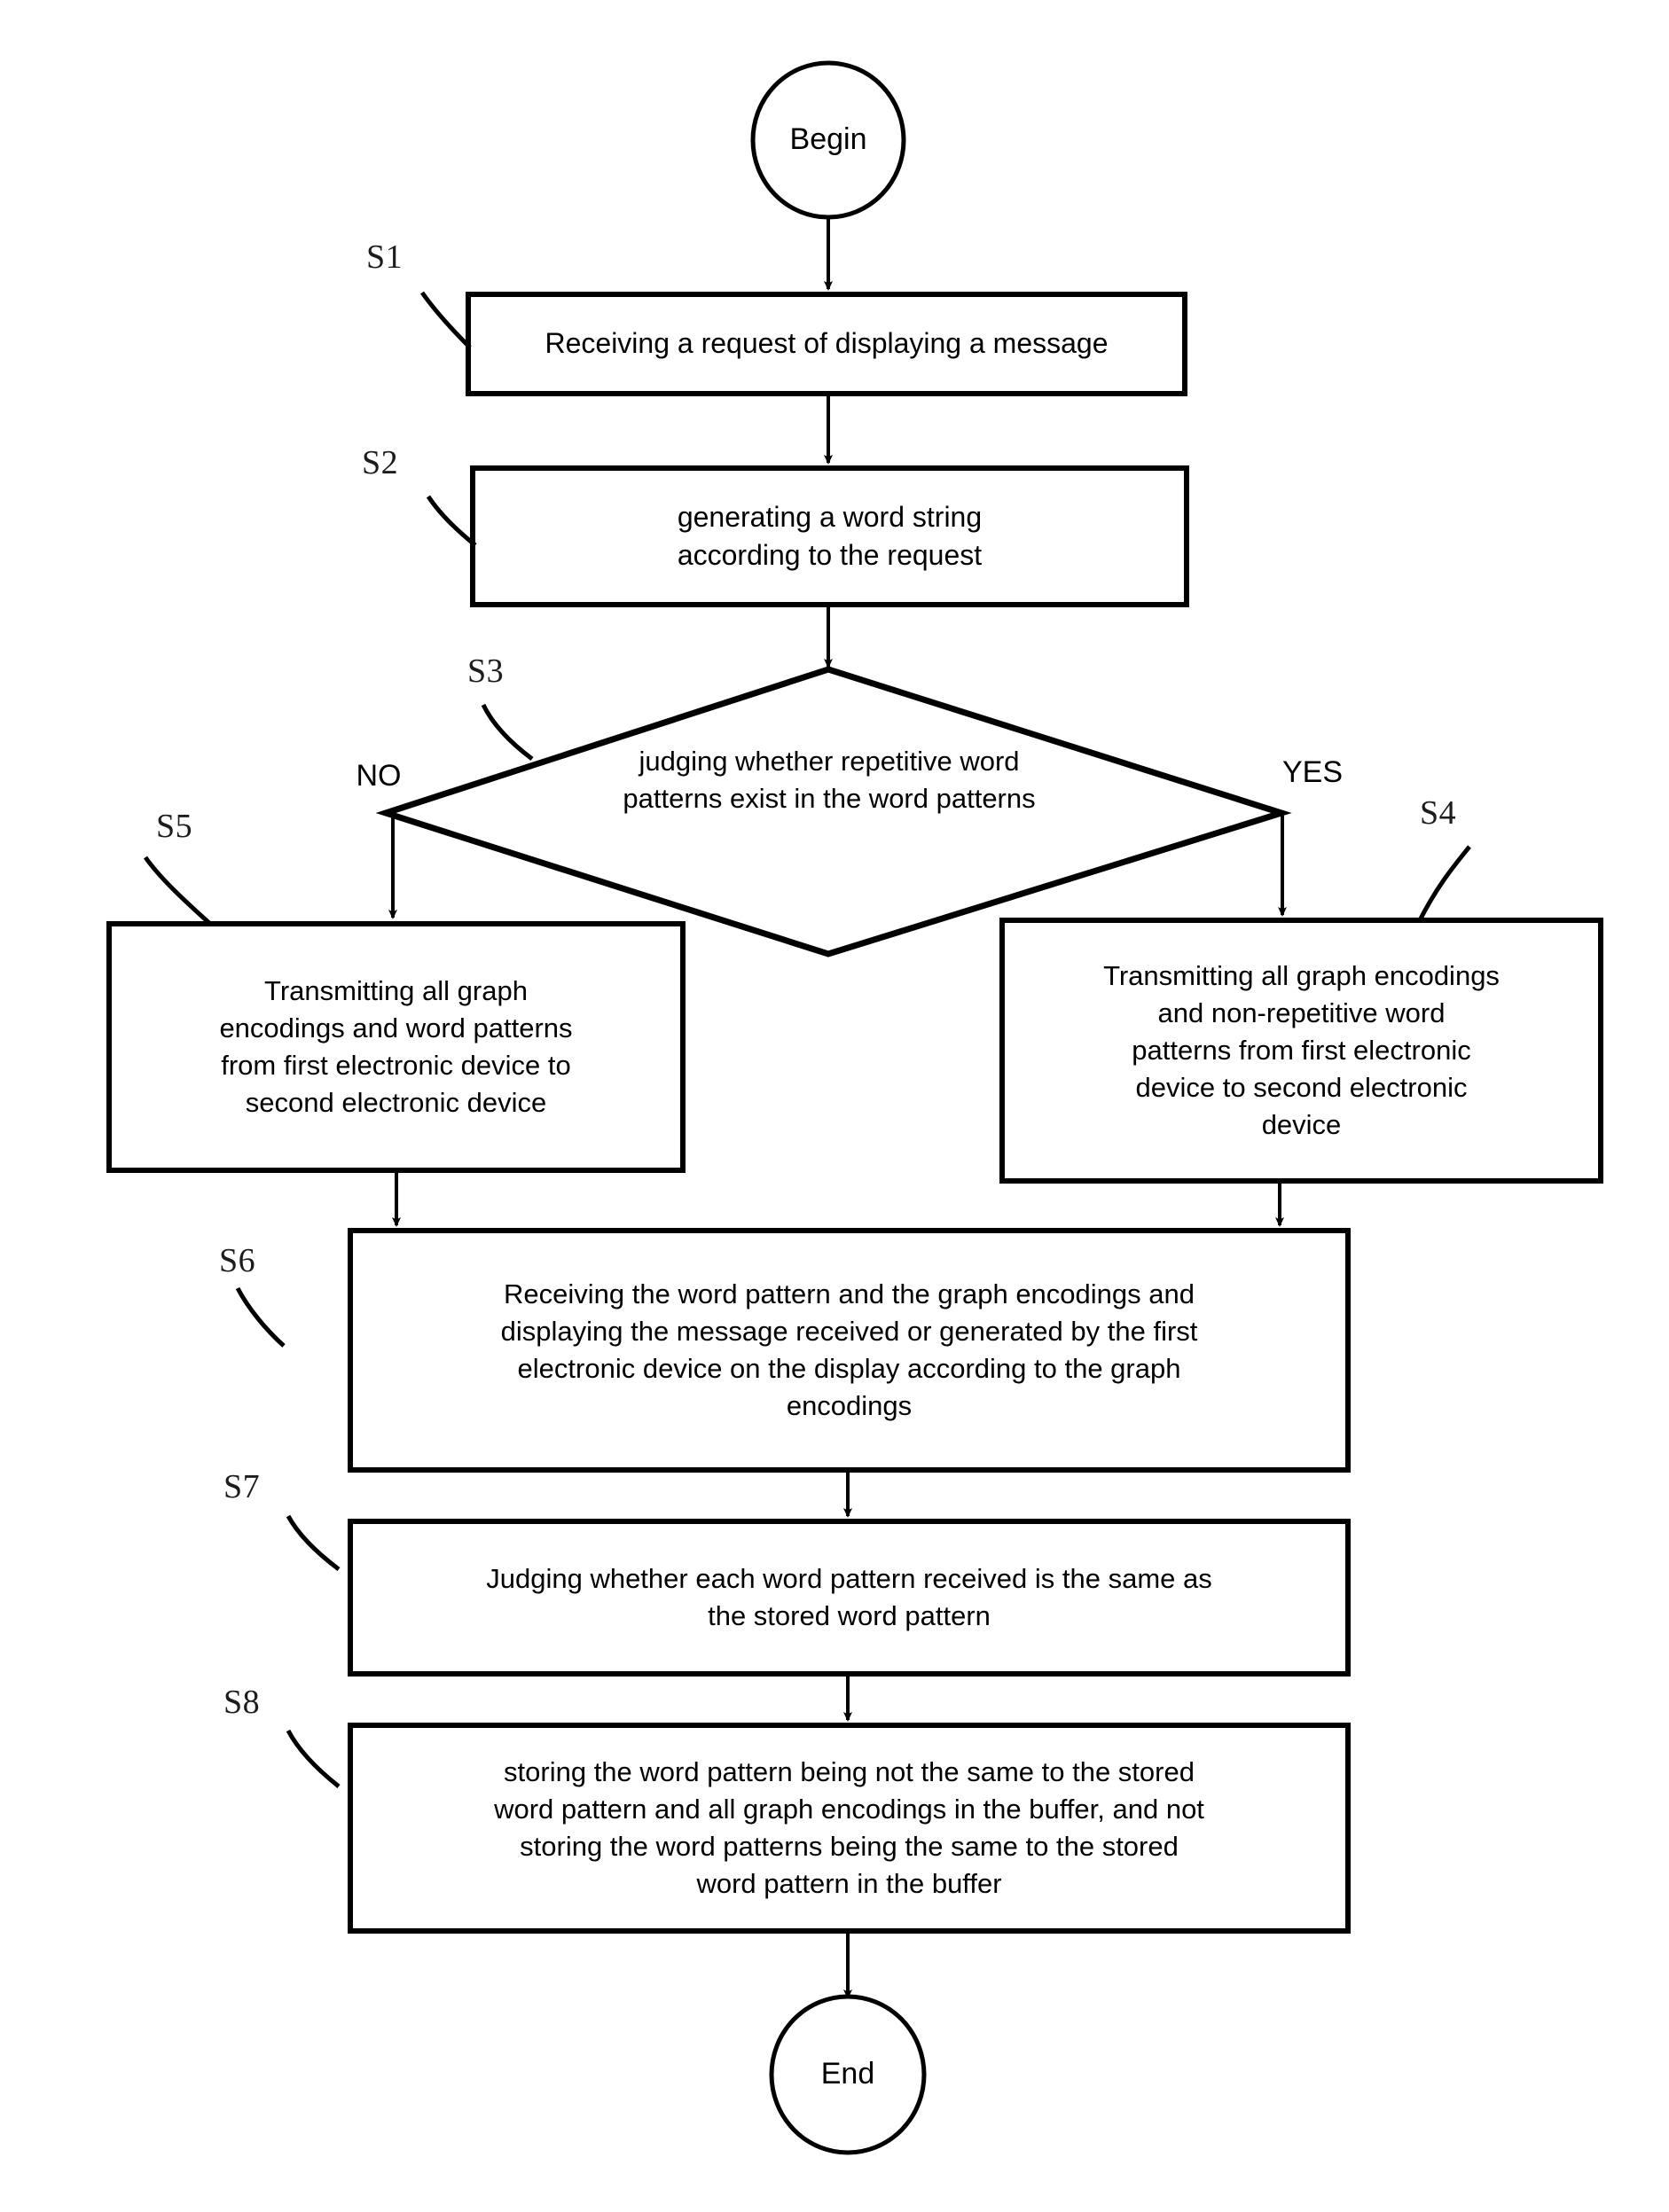 The height and width of the screenshot is (2212, 1669). Describe the element at coordinates (396, 1047) in the screenshot. I see `s5-box-shape` at that location.